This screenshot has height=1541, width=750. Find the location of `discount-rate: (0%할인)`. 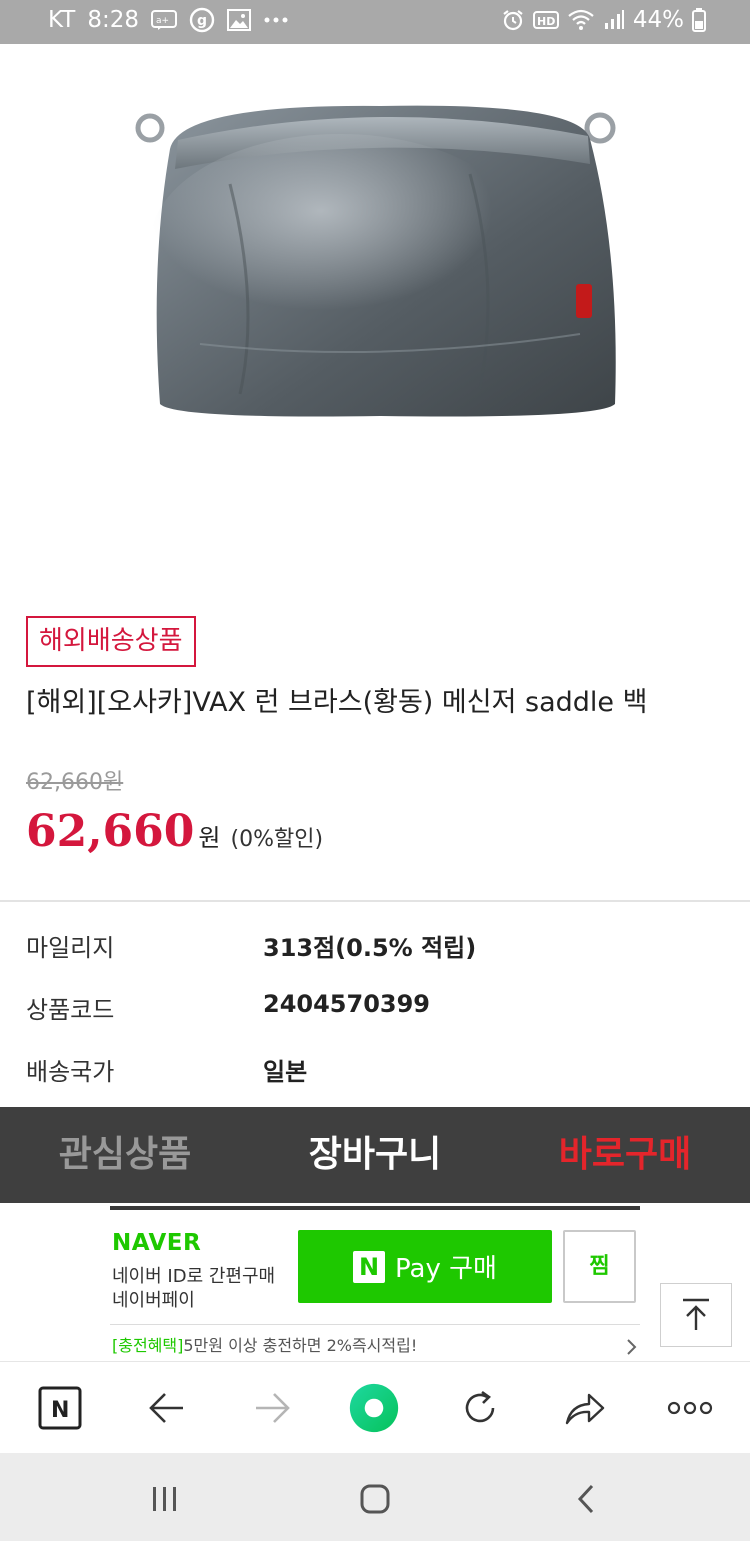

discount-rate: (0%할인) is located at coordinates (277, 839).